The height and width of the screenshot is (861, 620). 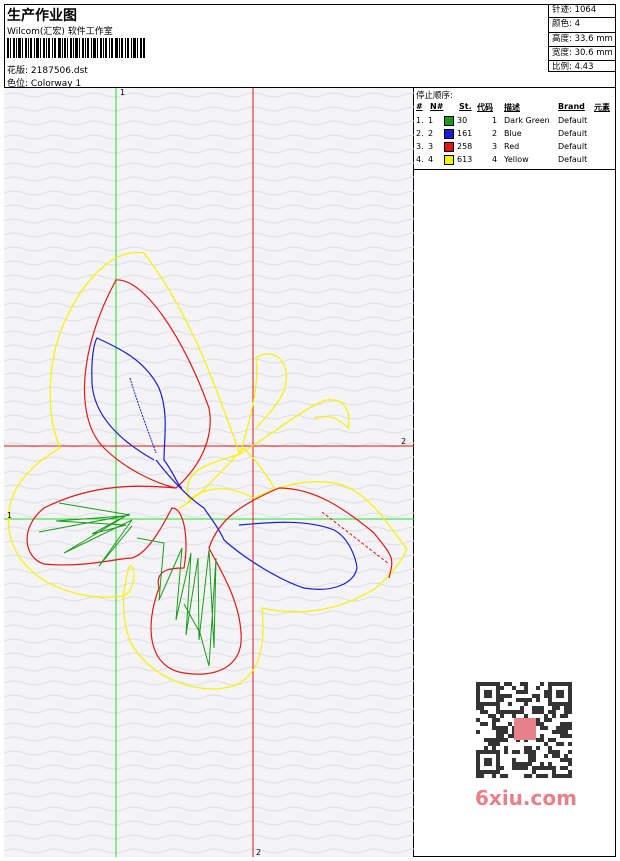 What do you see at coordinates (420, 133) in the screenshot?
I see `stop-idx: 2.` at bounding box center [420, 133].